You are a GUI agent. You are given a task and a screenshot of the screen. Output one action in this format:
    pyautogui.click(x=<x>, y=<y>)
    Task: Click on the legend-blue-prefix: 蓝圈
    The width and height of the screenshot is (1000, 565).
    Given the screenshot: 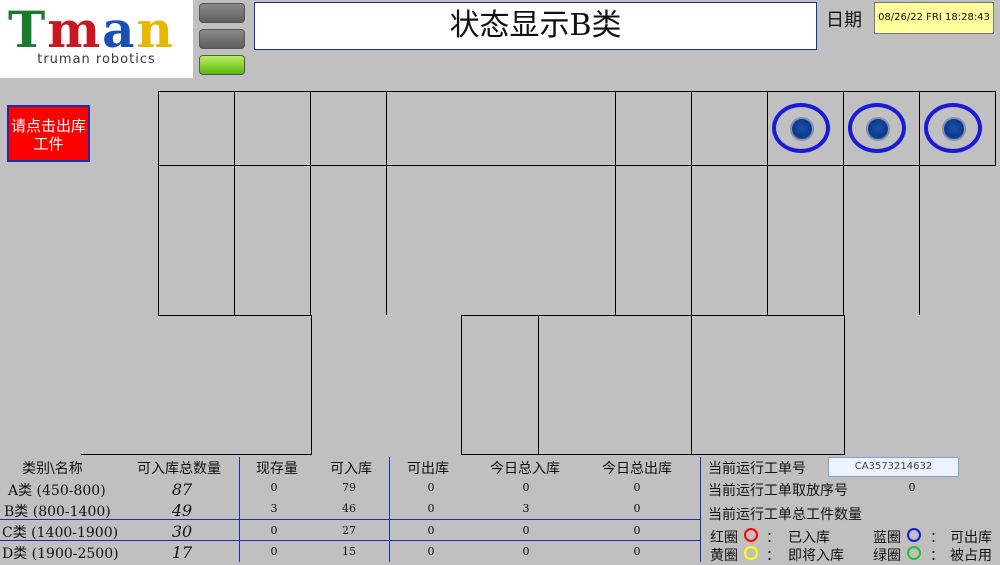 What is the action you would take?
    pyautogui.click(x=887, y=538)
    